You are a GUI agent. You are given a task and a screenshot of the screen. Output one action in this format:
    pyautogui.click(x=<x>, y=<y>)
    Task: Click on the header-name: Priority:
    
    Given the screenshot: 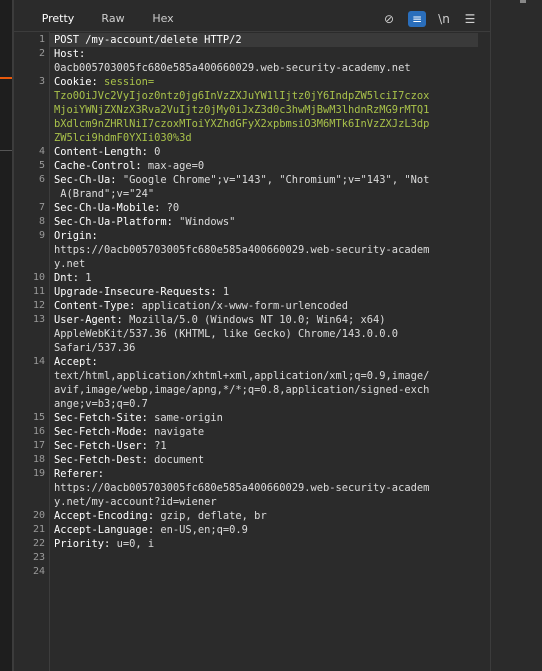 What is the action you would take?
    pyautogui.click(x=82, y=544)
    